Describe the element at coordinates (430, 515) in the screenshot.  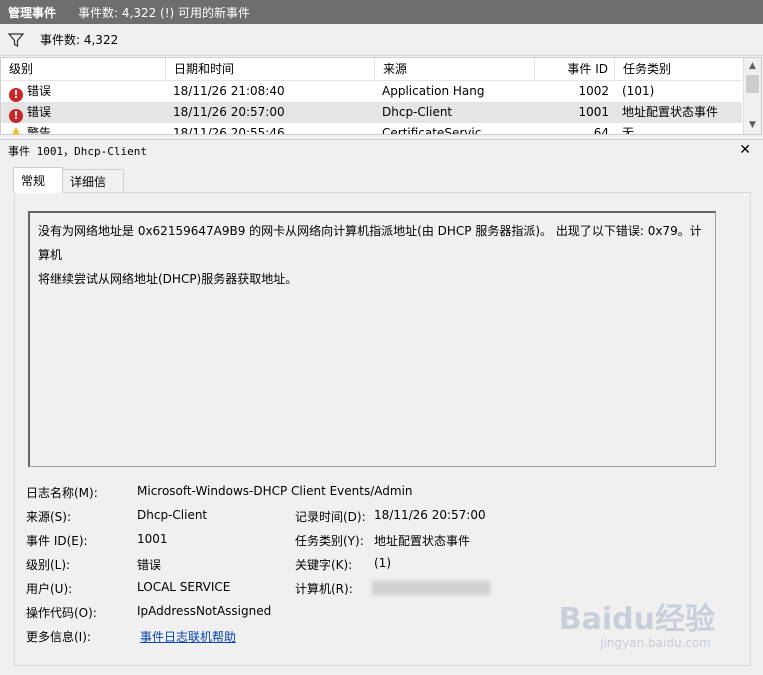
I see `logged-value: 18/11/26 20:57:00` at that location.